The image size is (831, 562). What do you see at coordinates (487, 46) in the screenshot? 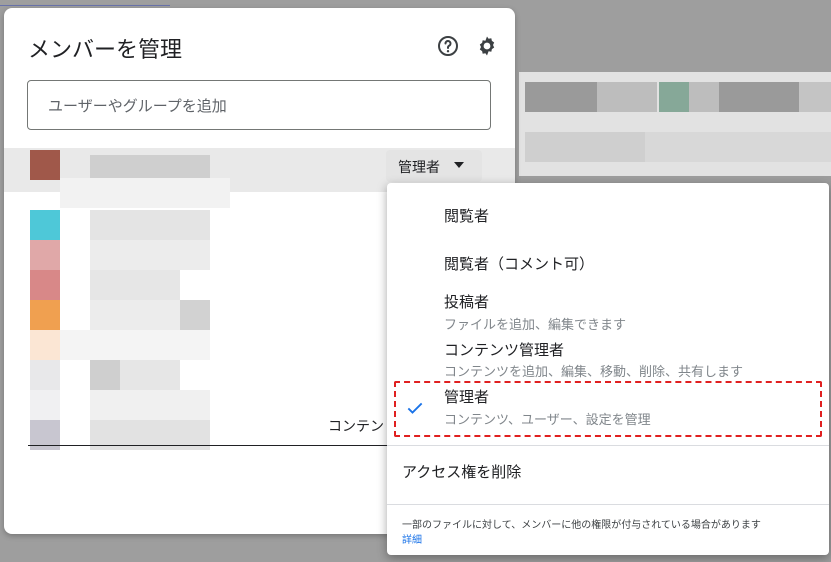
I see `gear-icon` at bounding box center [487, 46].